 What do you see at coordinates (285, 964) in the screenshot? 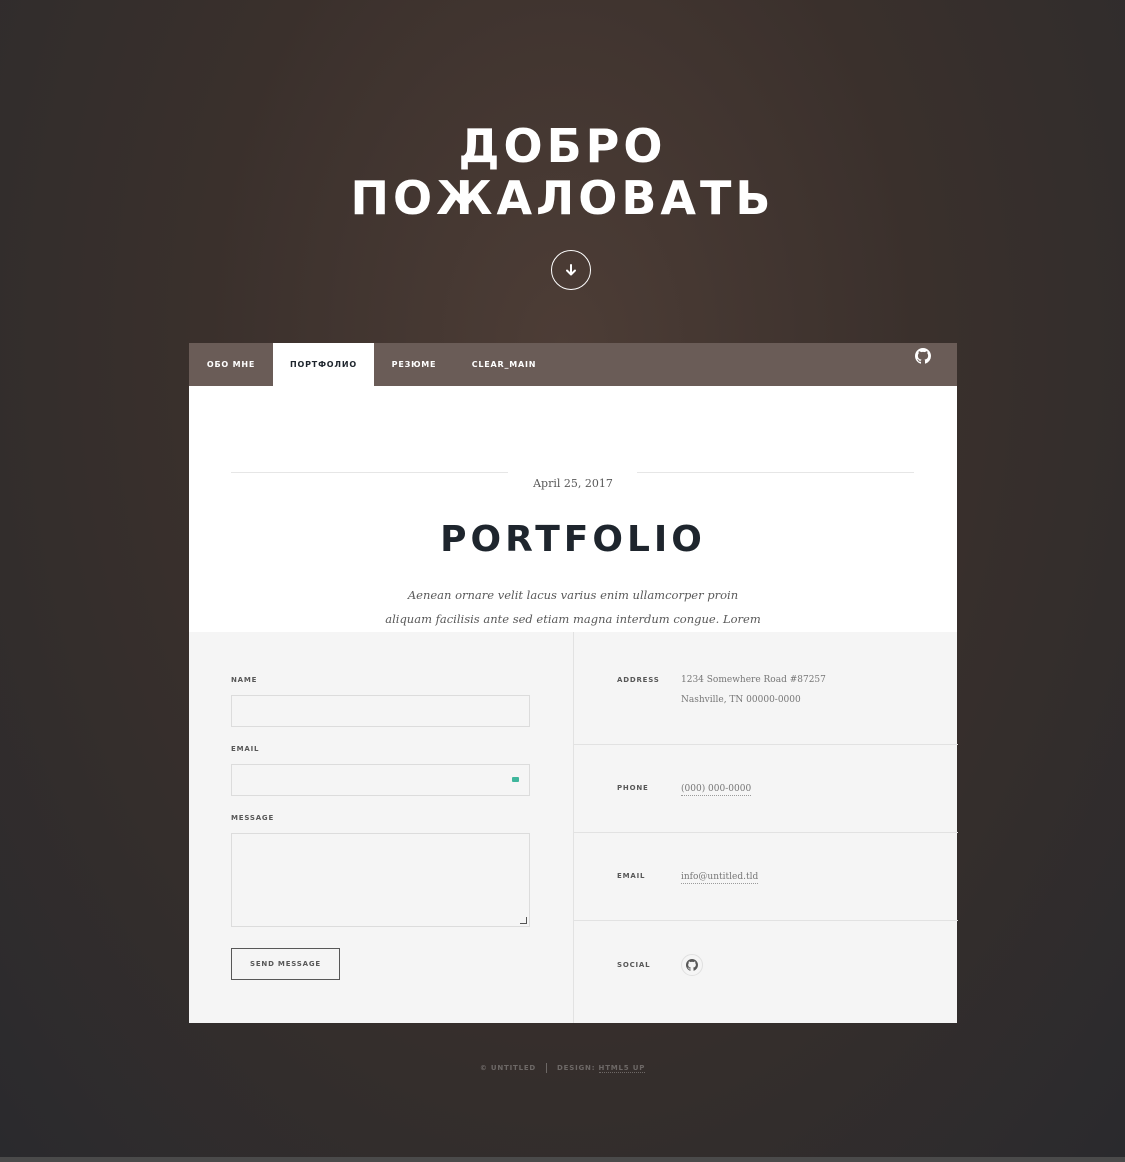
I see `send-message-button: SEND MESSAGE` at bounding box center [285, 964].